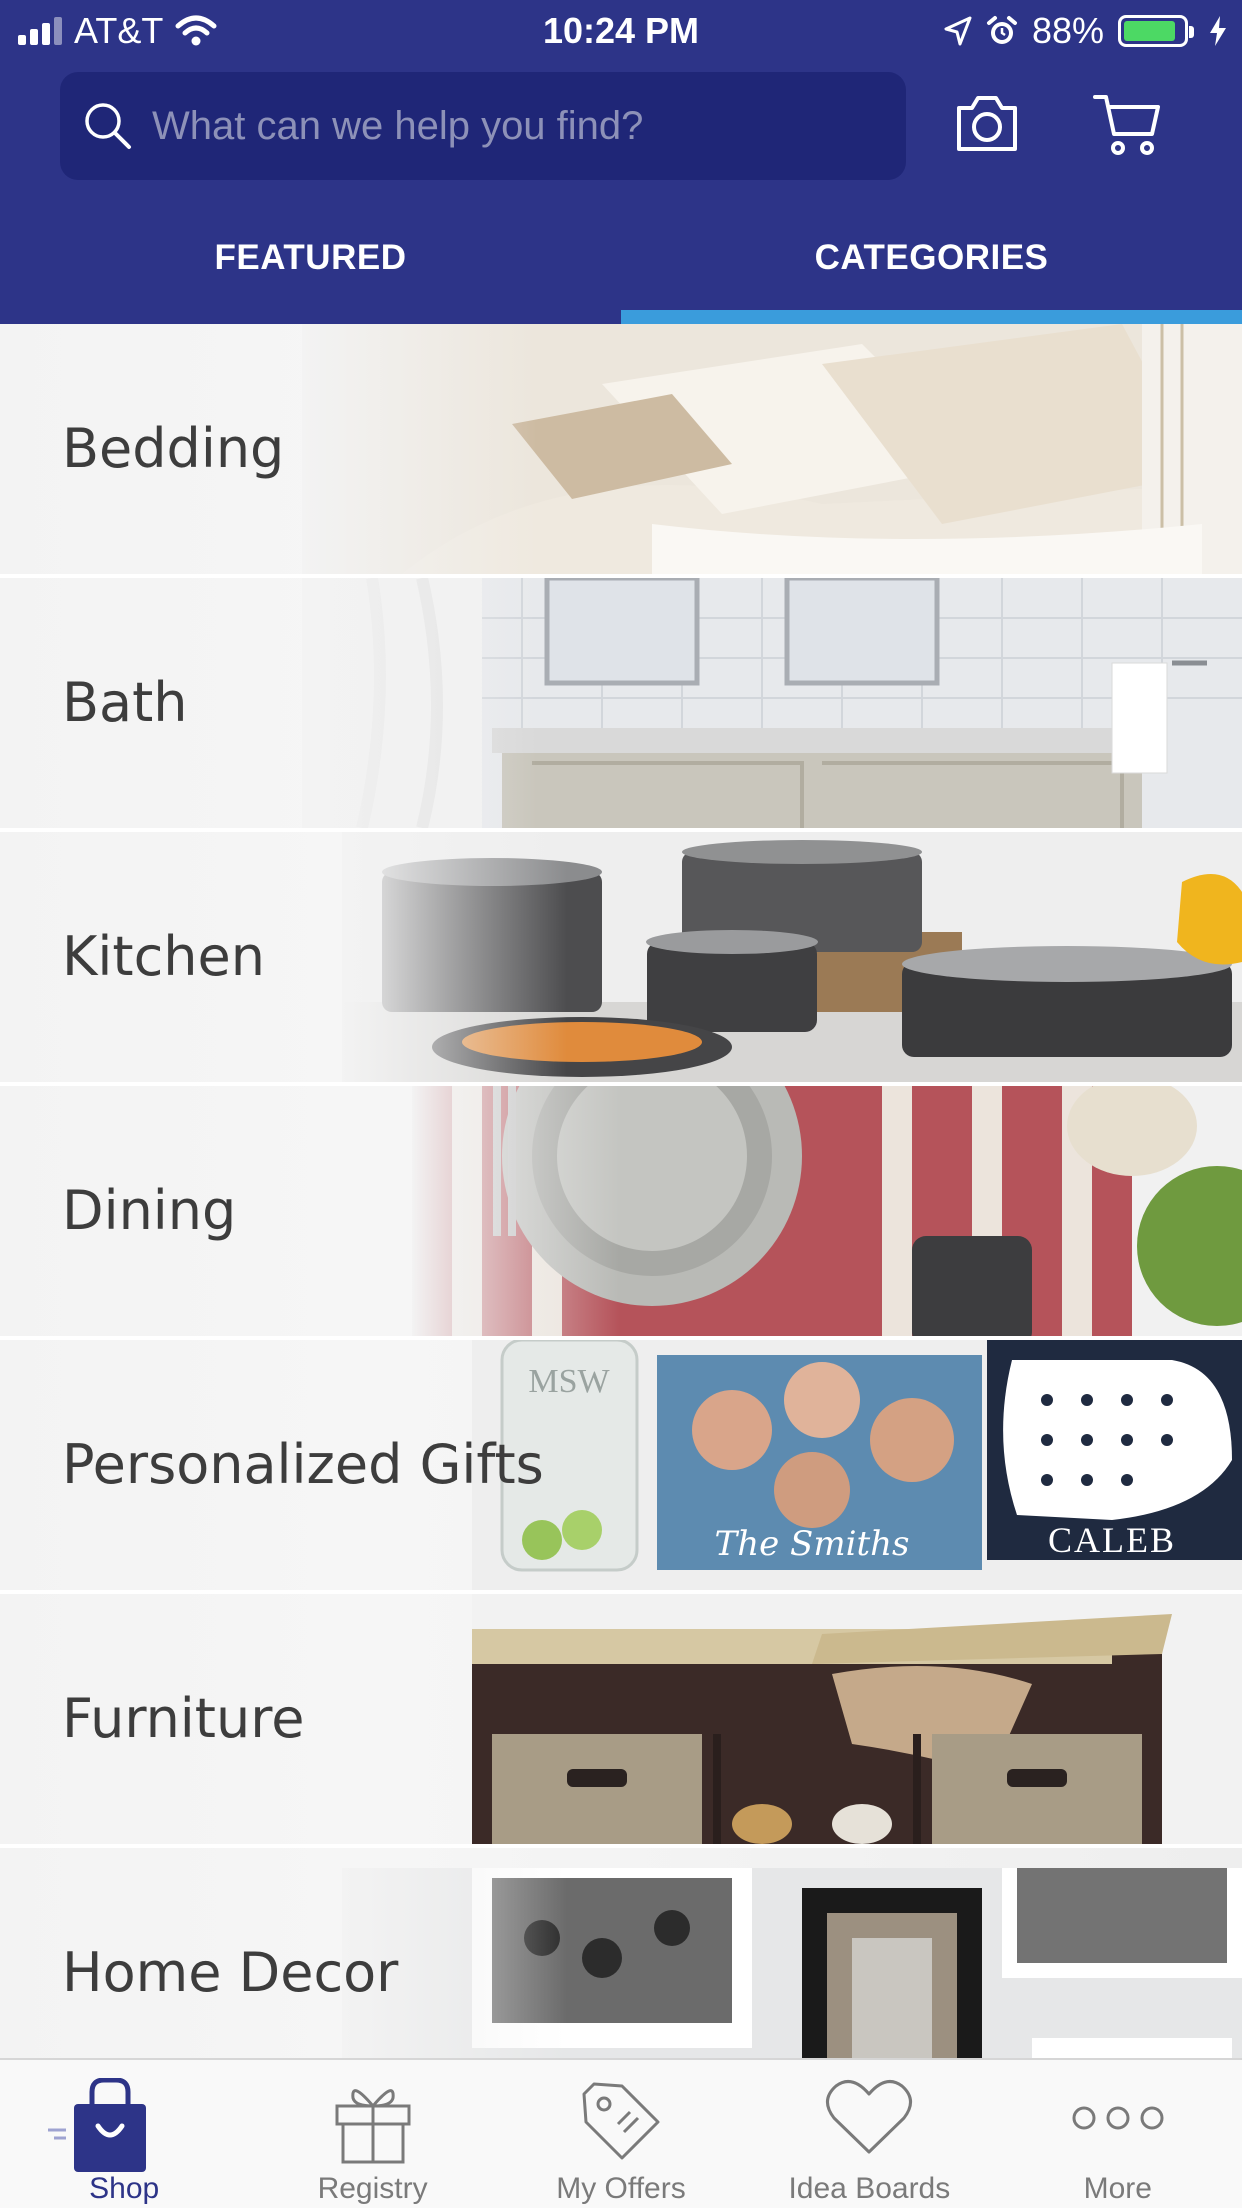  What do you see at coordinates (303, 1464) in the screenshot?
I see `category-label: Personalized Gifts` at bounding box center [303, 1464].